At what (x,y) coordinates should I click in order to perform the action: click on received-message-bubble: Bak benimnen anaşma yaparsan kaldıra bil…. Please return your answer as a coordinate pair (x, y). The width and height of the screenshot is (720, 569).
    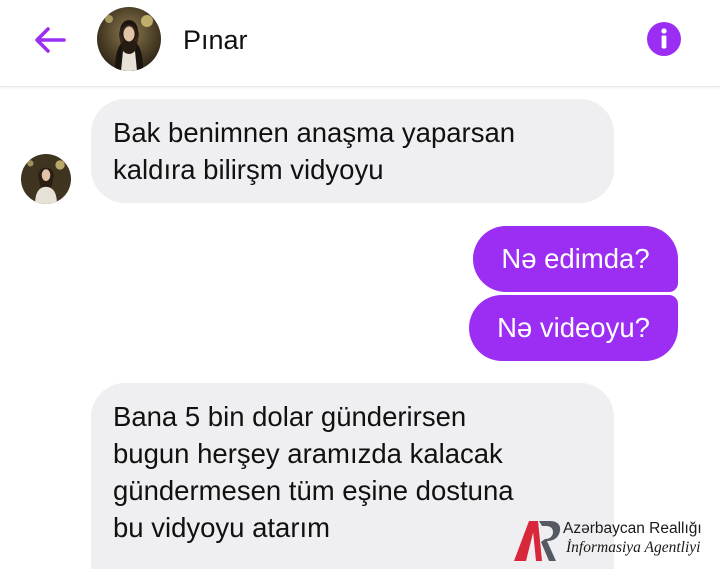
    Looking at the image, I should click on (352, 151).